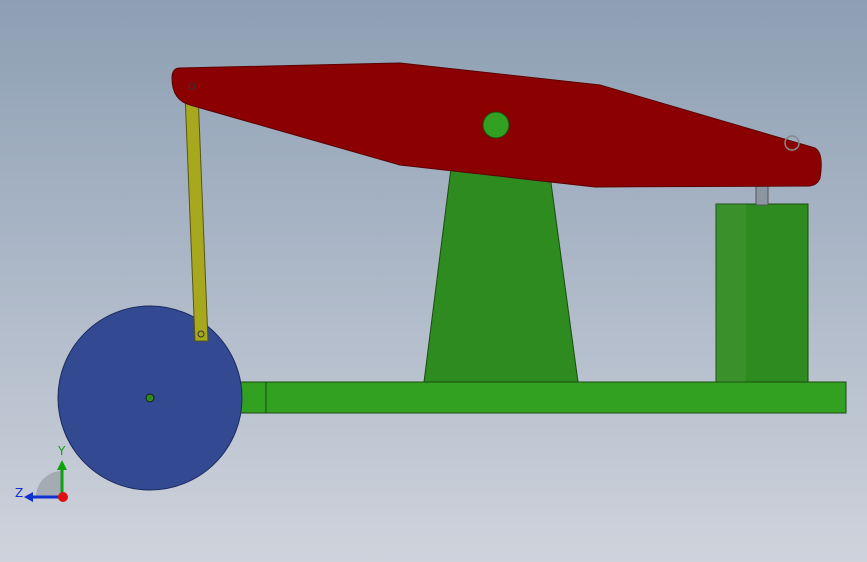 The height and width of the screenshot is (562, 867). I want to click on crank-disk, so click(150, 398).